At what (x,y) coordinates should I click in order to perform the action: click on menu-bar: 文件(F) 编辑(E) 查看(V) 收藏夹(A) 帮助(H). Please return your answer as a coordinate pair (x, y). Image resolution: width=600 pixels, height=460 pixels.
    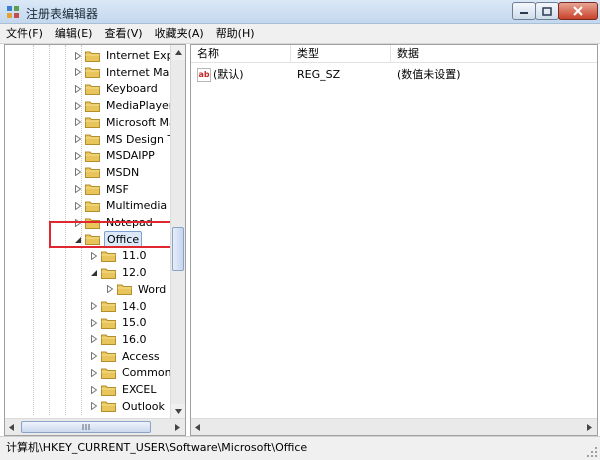
    Looking at the image, I should click on (300, 34).